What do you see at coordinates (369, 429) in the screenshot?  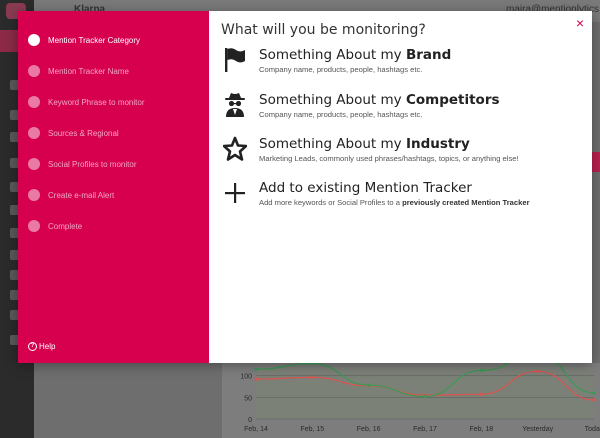 I see `chart-x-tick: Feb, 16` at bounding box center [369, 429].